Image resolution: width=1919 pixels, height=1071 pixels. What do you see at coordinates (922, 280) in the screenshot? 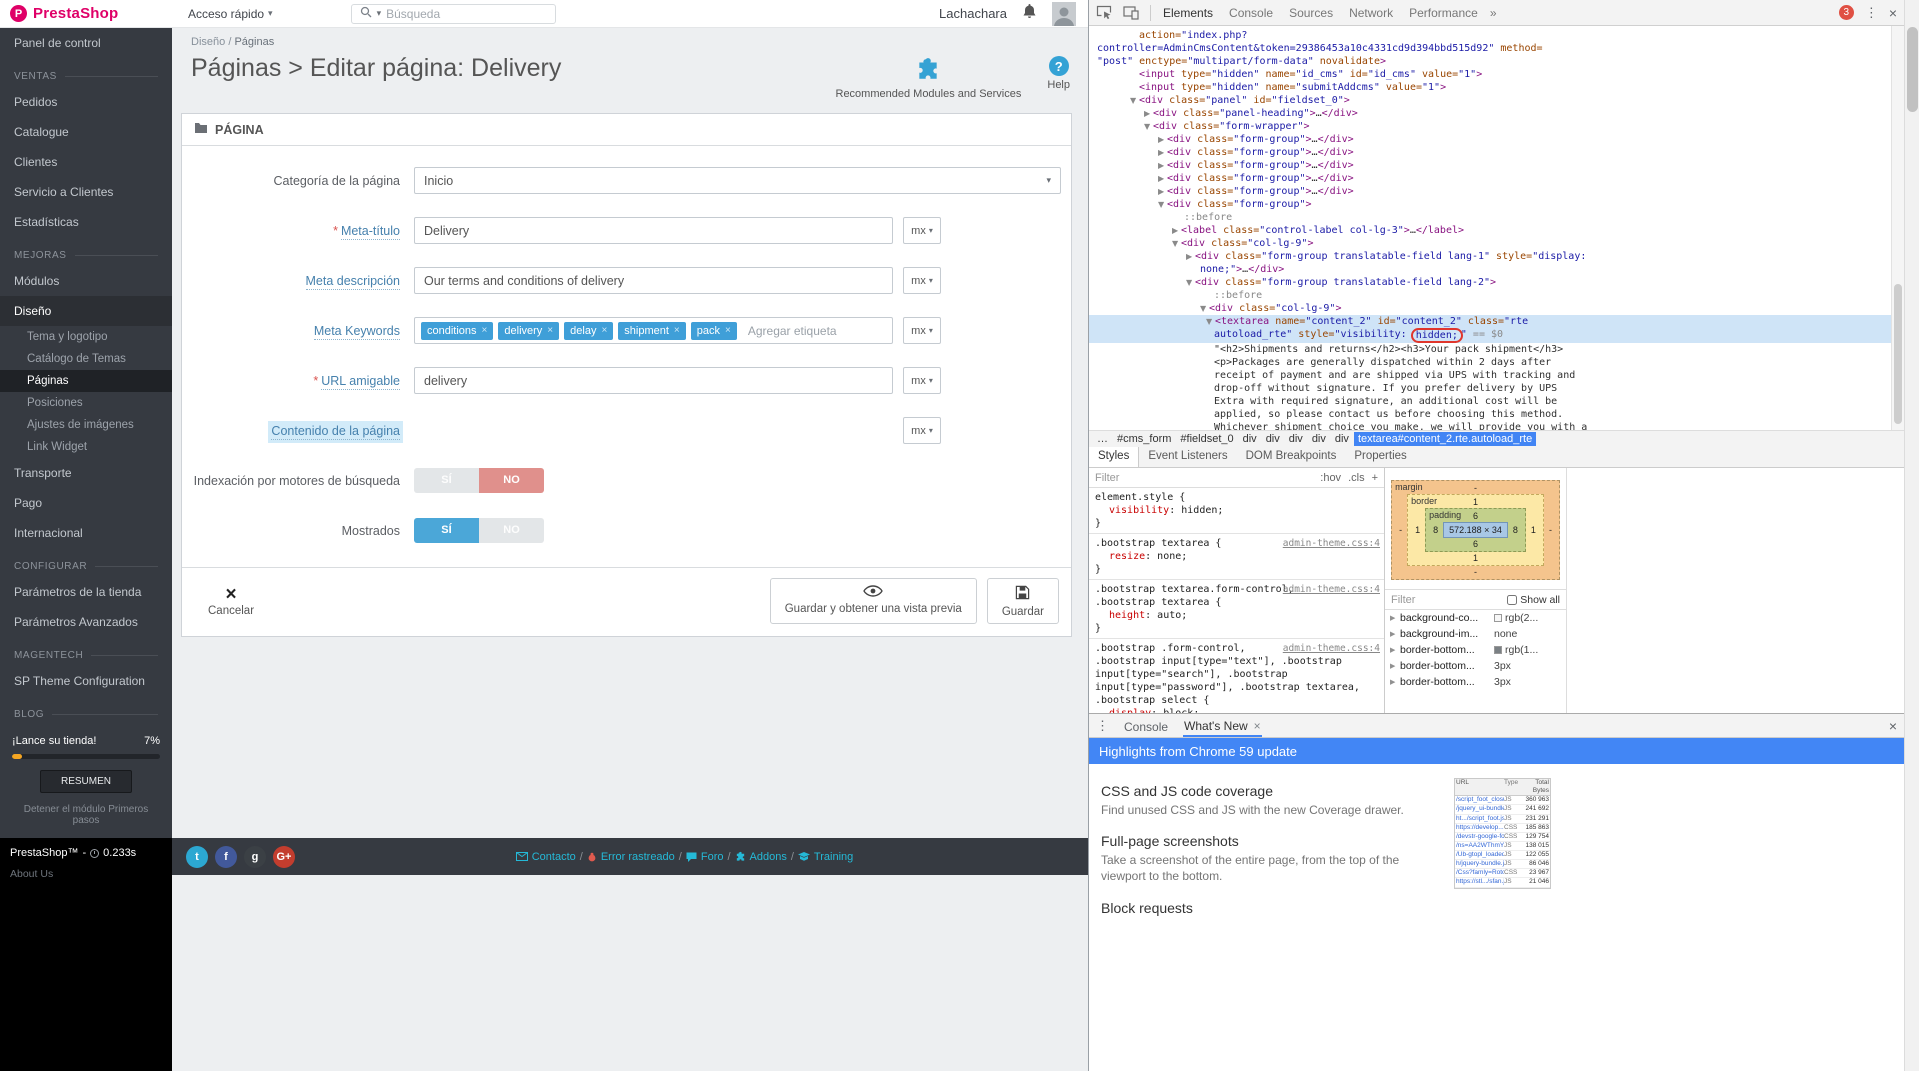
I see `meta-description-language-button: mx ▾` at bounding box center [922, 280].